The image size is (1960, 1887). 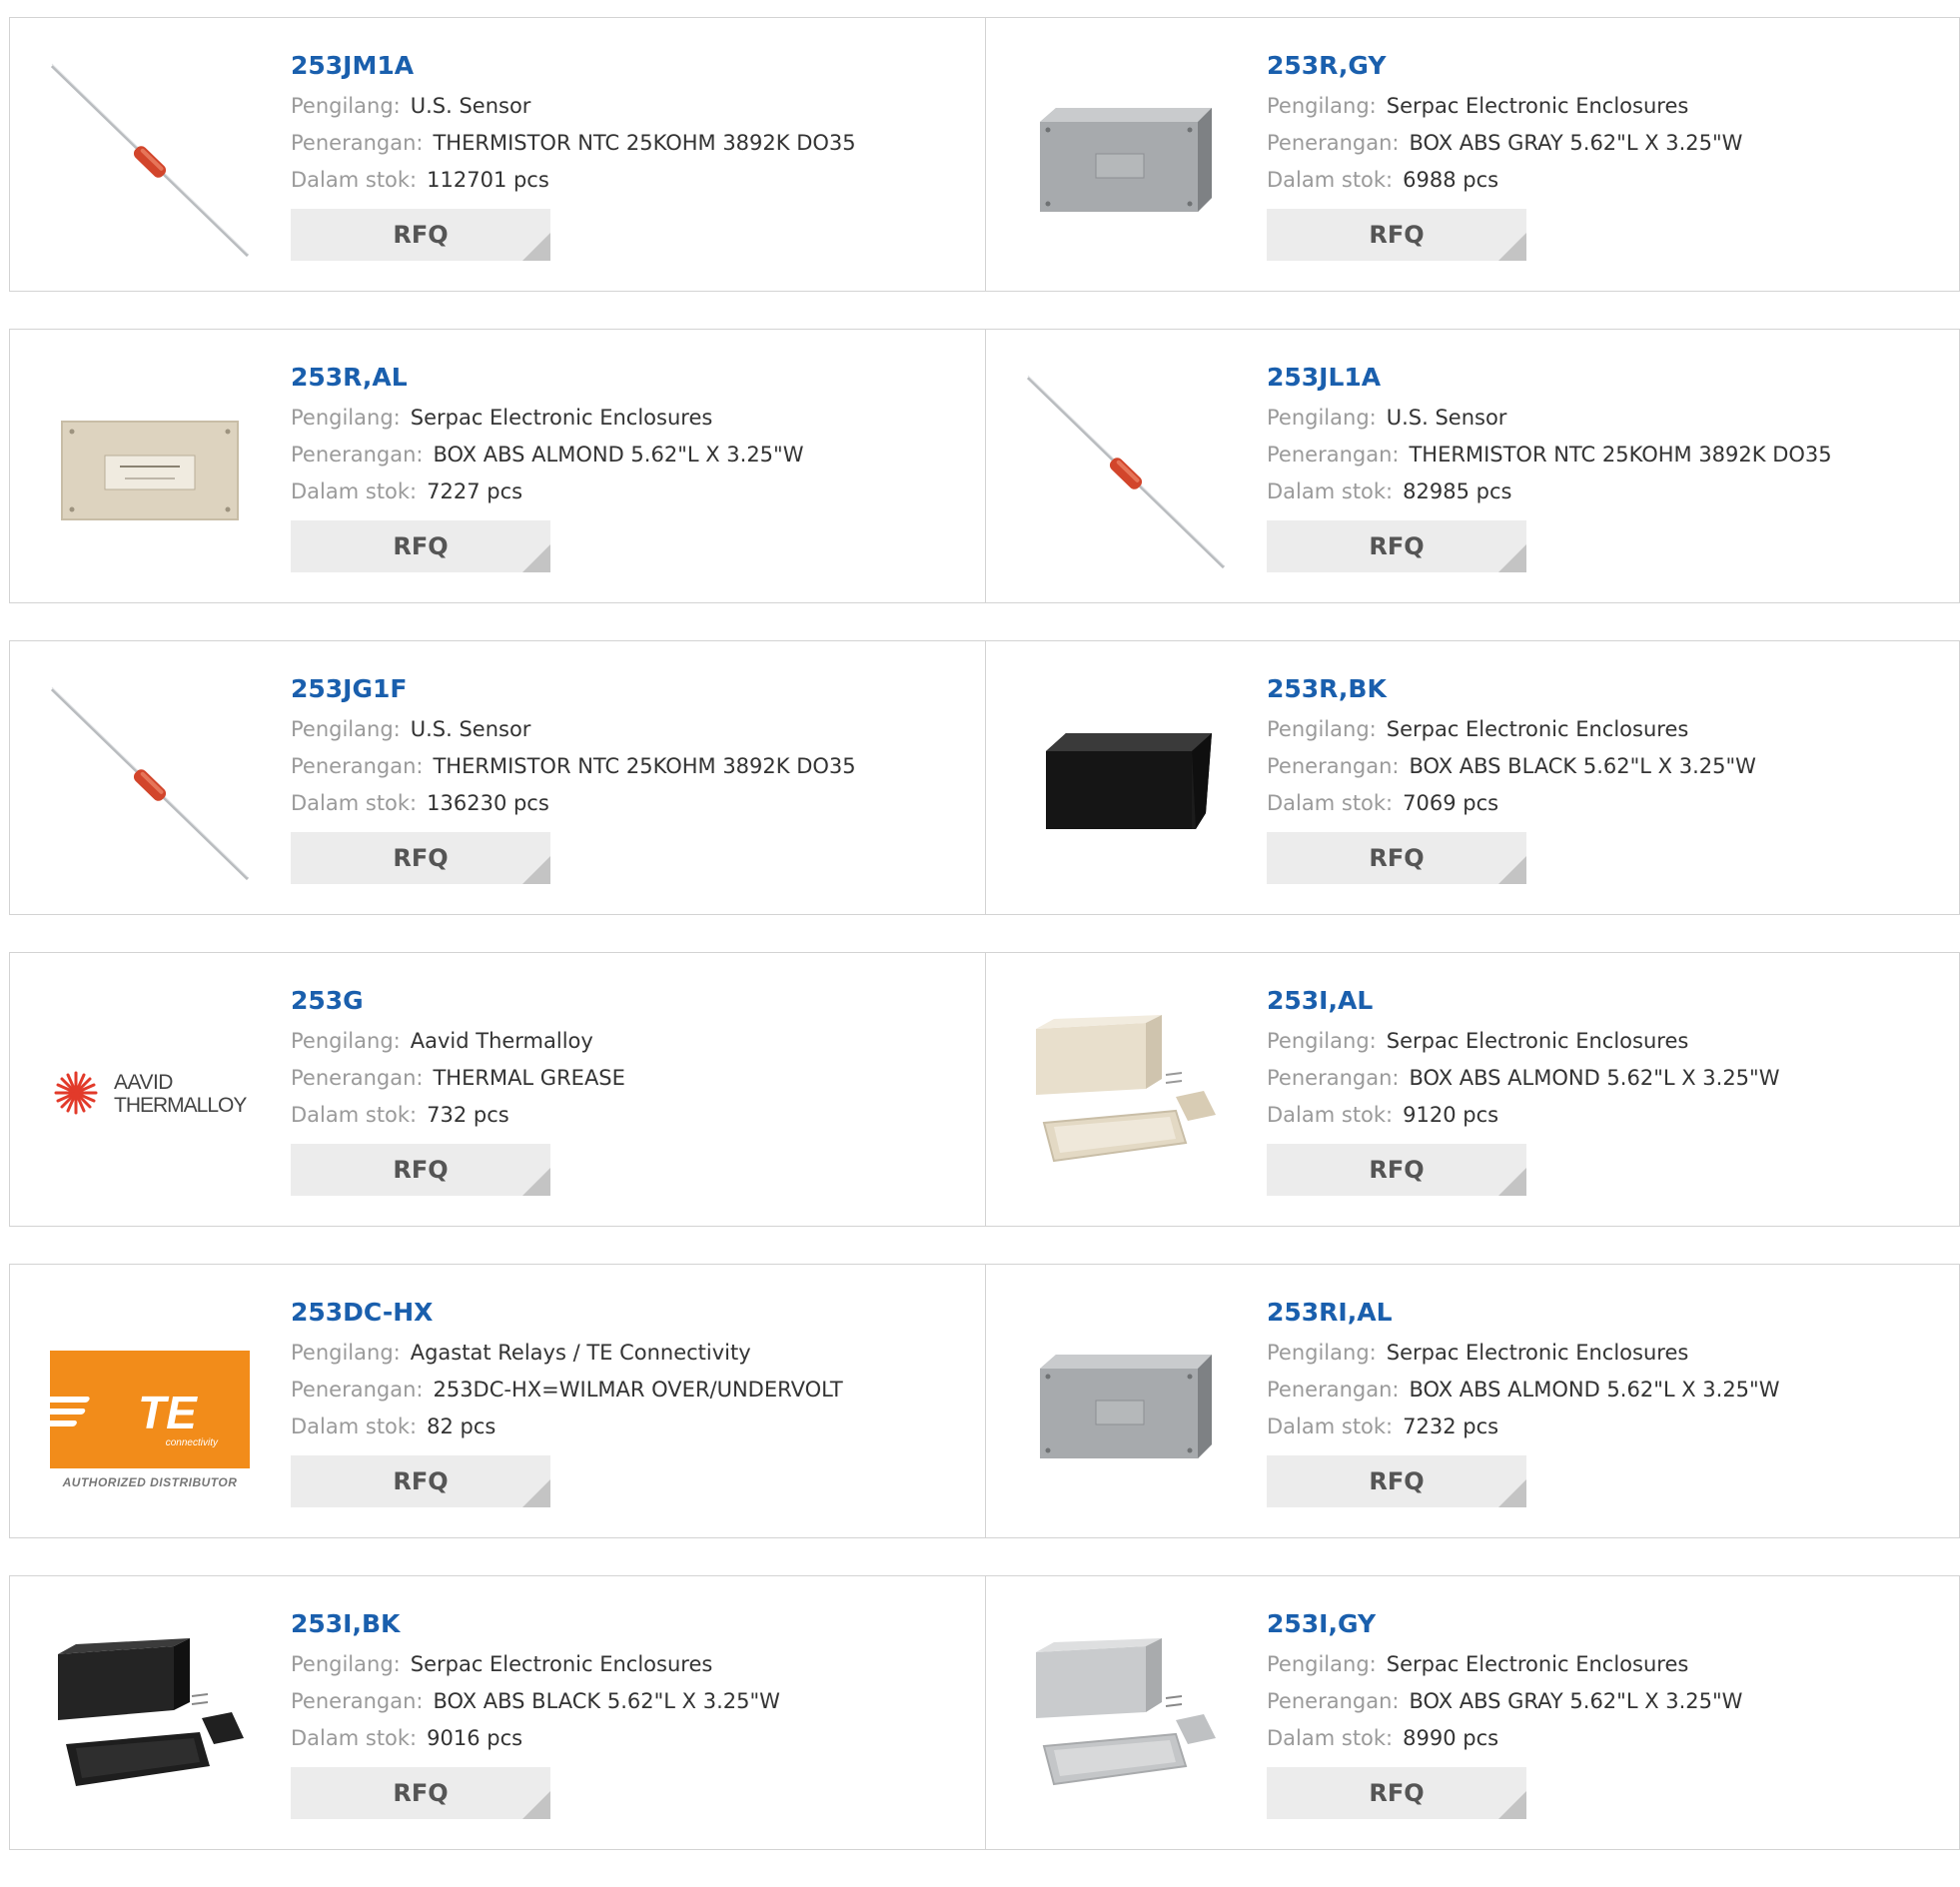 What do you see at coordinates (143, 1082) in the screenshot?
I see `aavid-logo-line1: AAVID` at bounding box center [143, 1082].